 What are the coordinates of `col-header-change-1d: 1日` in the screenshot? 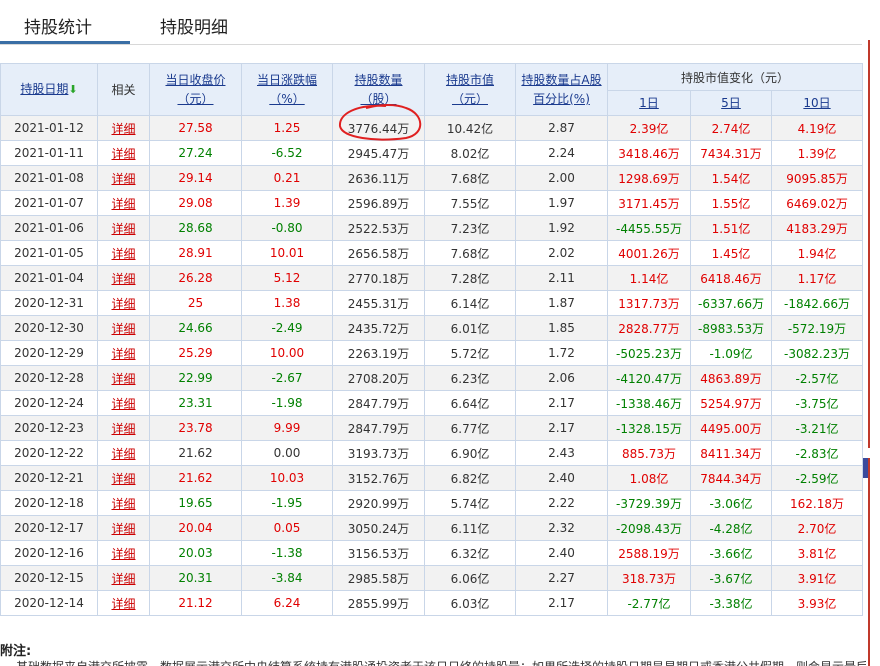 It's located at (649, 103).